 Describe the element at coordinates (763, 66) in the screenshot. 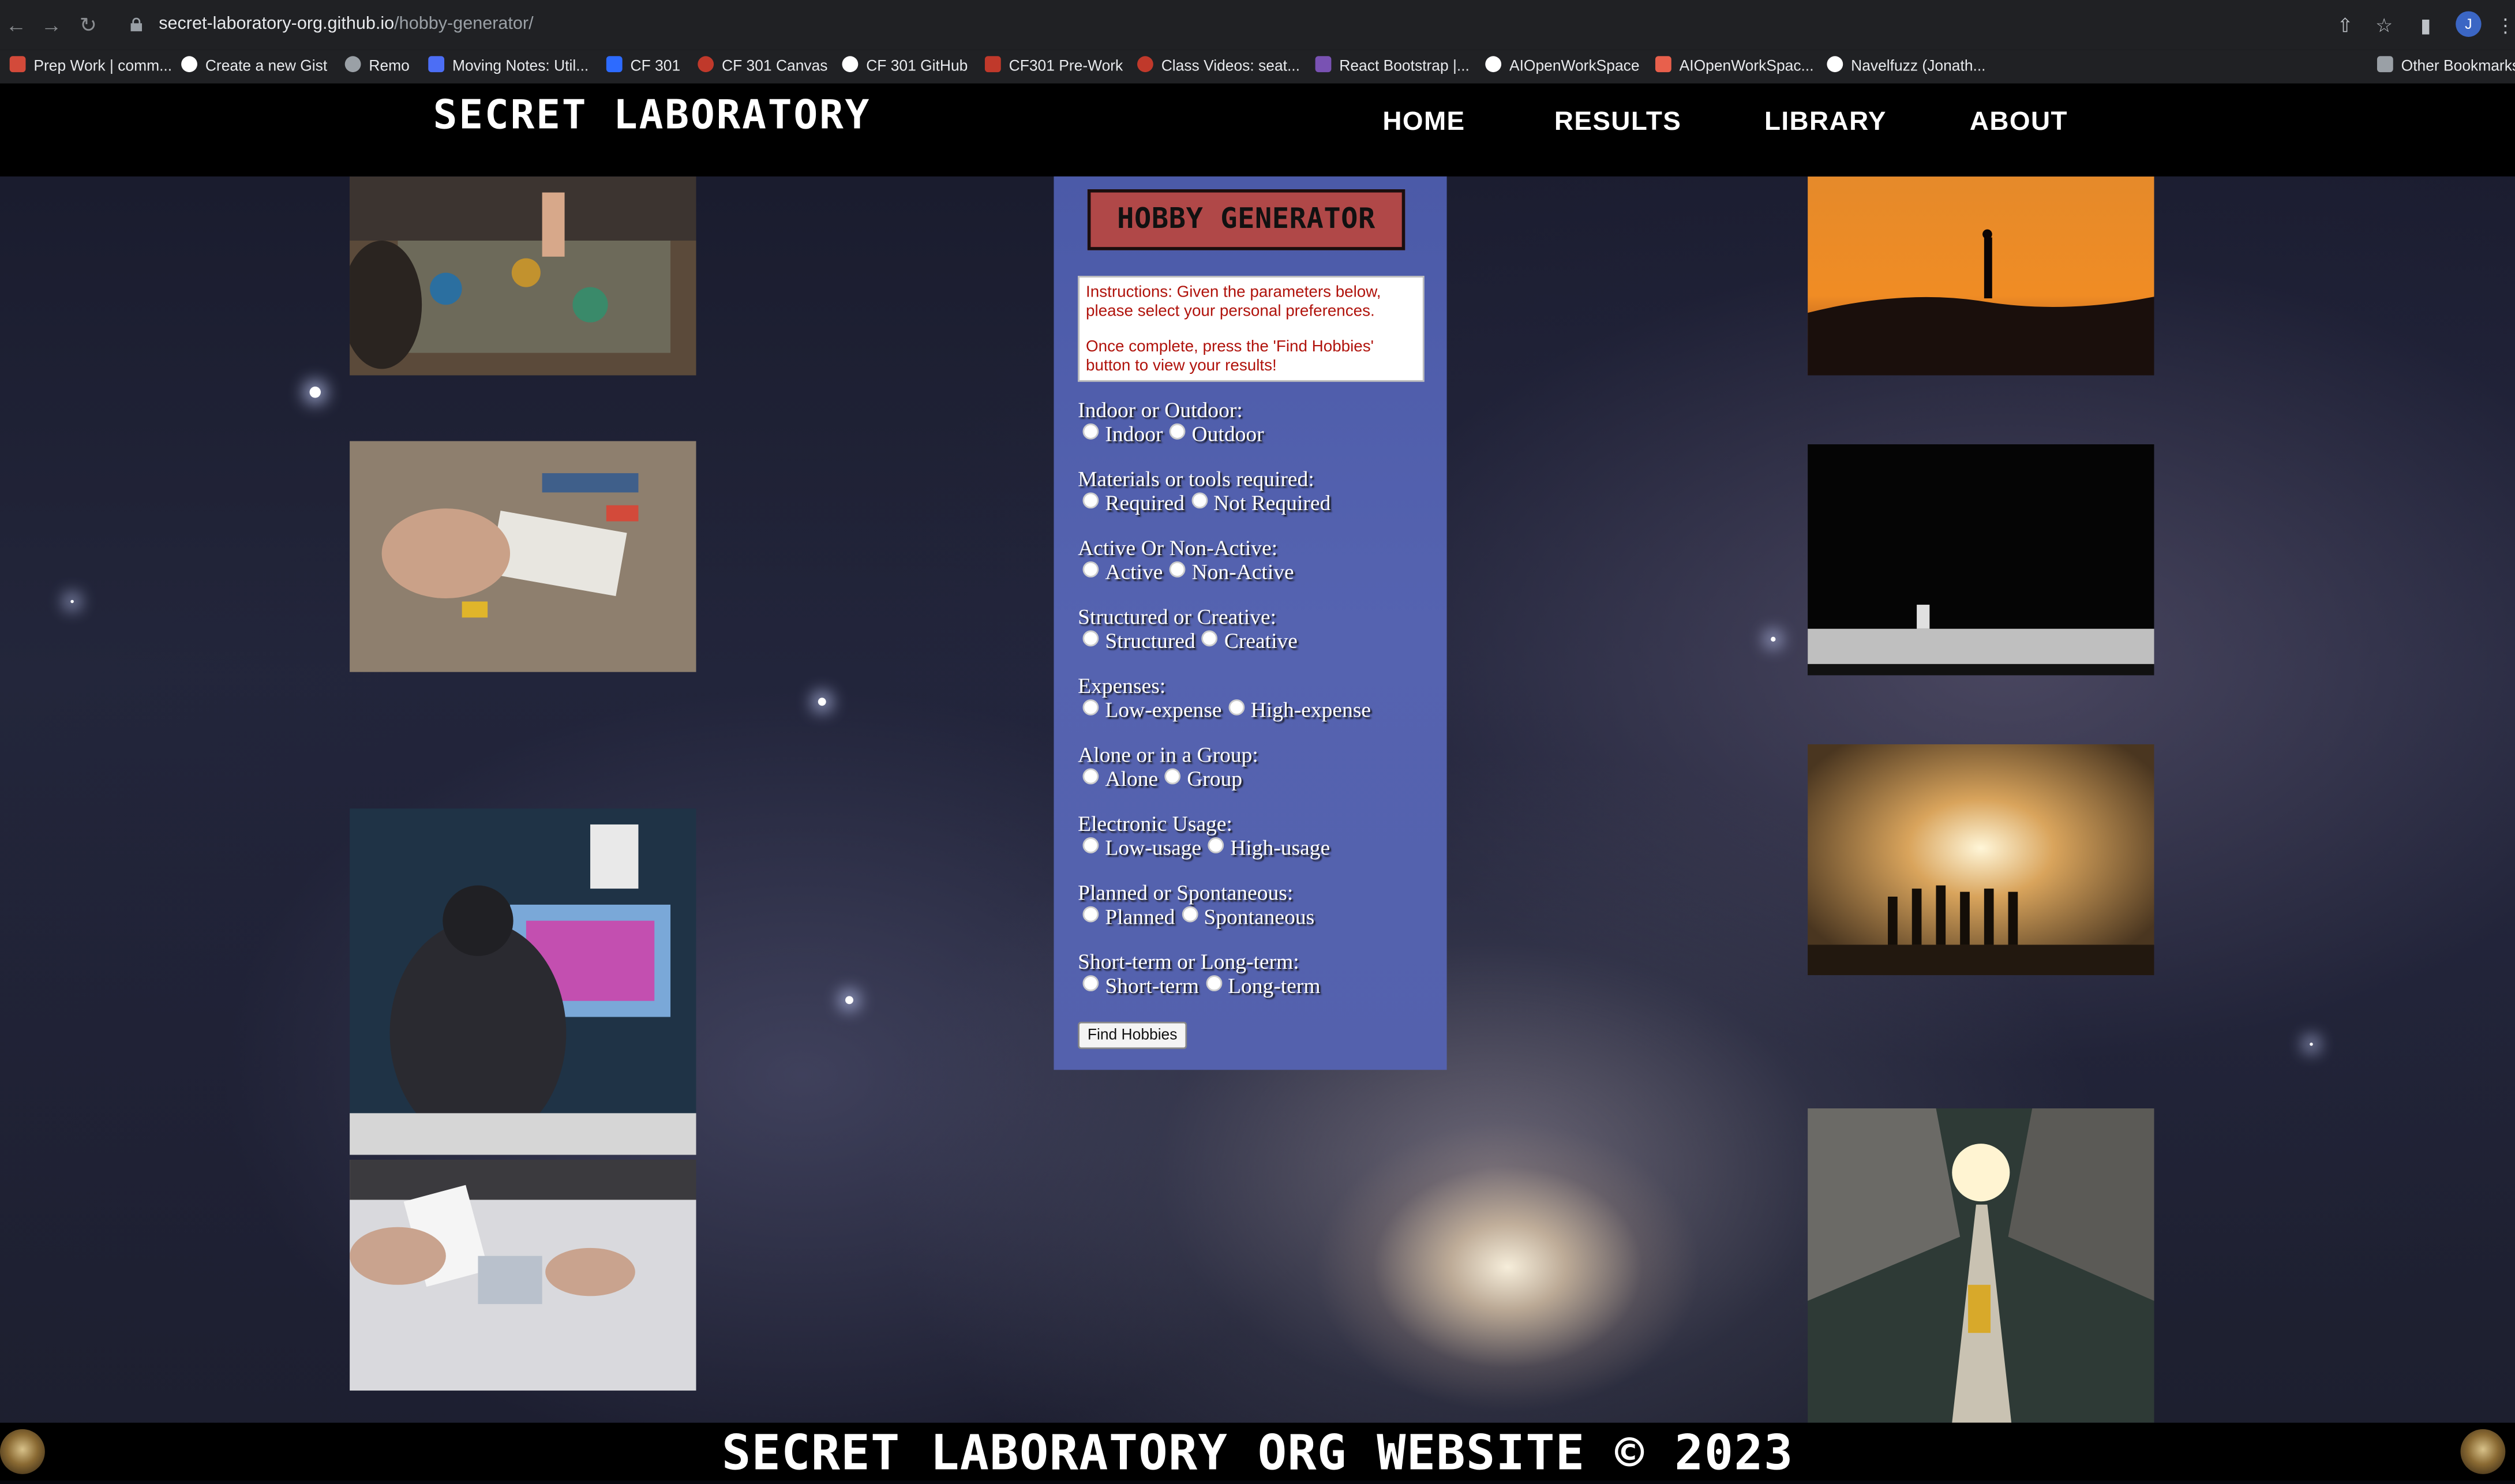

I see `bookmark-item: CF 301 Canvas` at that location.